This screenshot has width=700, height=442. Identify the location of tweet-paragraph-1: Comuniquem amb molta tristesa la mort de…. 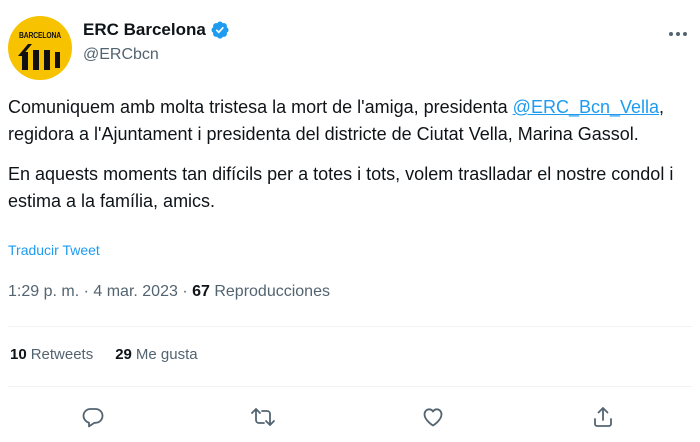
(348, 121).